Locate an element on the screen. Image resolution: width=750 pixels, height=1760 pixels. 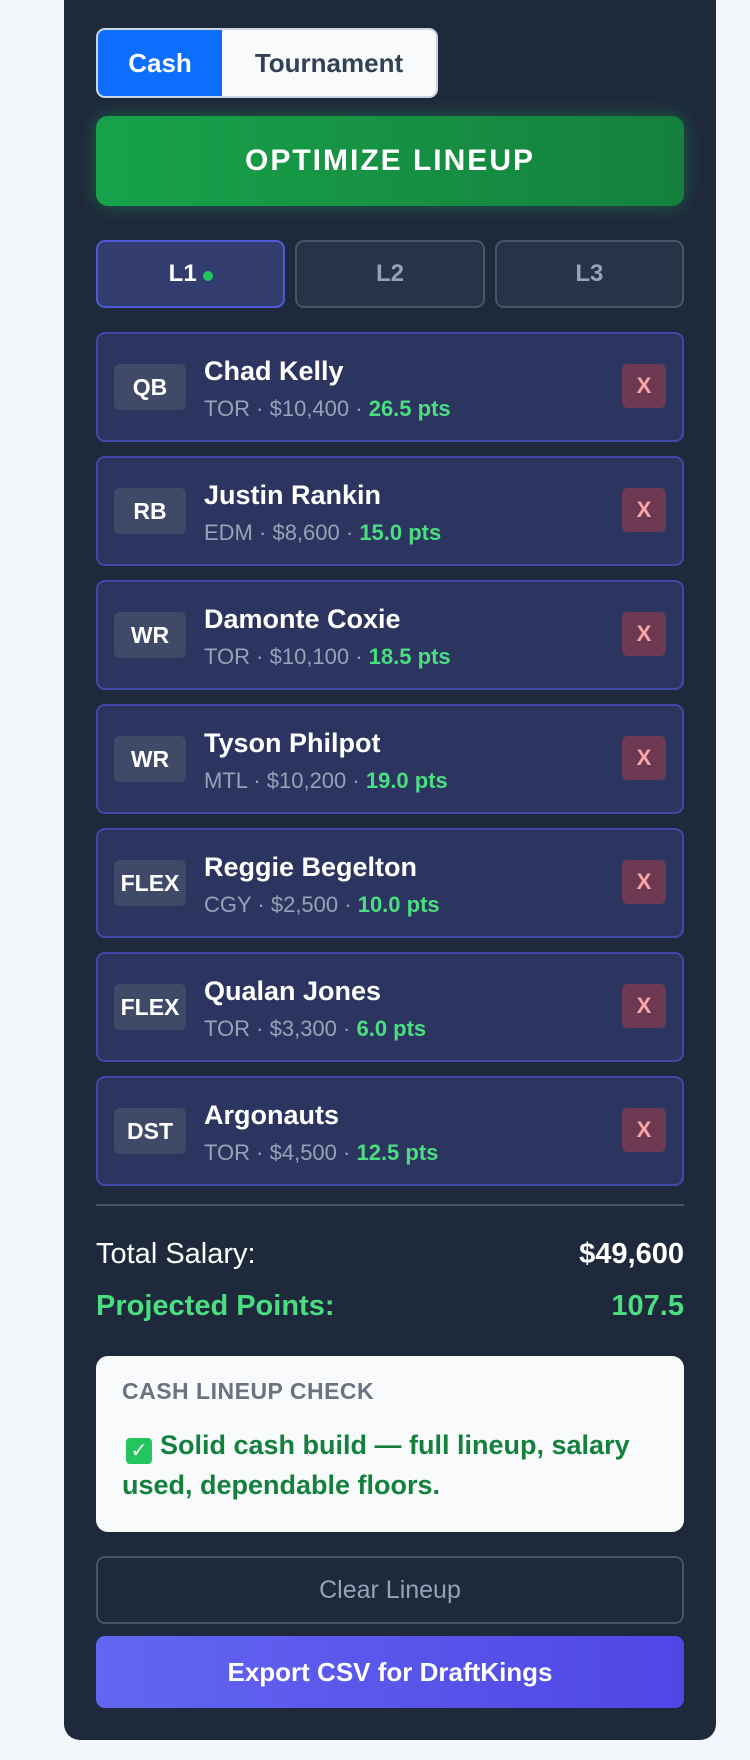
player-points: 10.0 pts is located at coordinates (398, 904).